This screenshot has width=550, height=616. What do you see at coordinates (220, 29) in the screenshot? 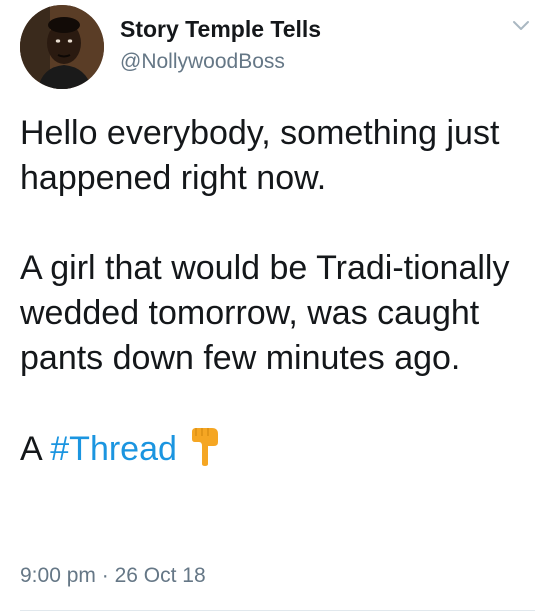
I see `author-name: Story Temple Tells` at bounding box center [220, 29].